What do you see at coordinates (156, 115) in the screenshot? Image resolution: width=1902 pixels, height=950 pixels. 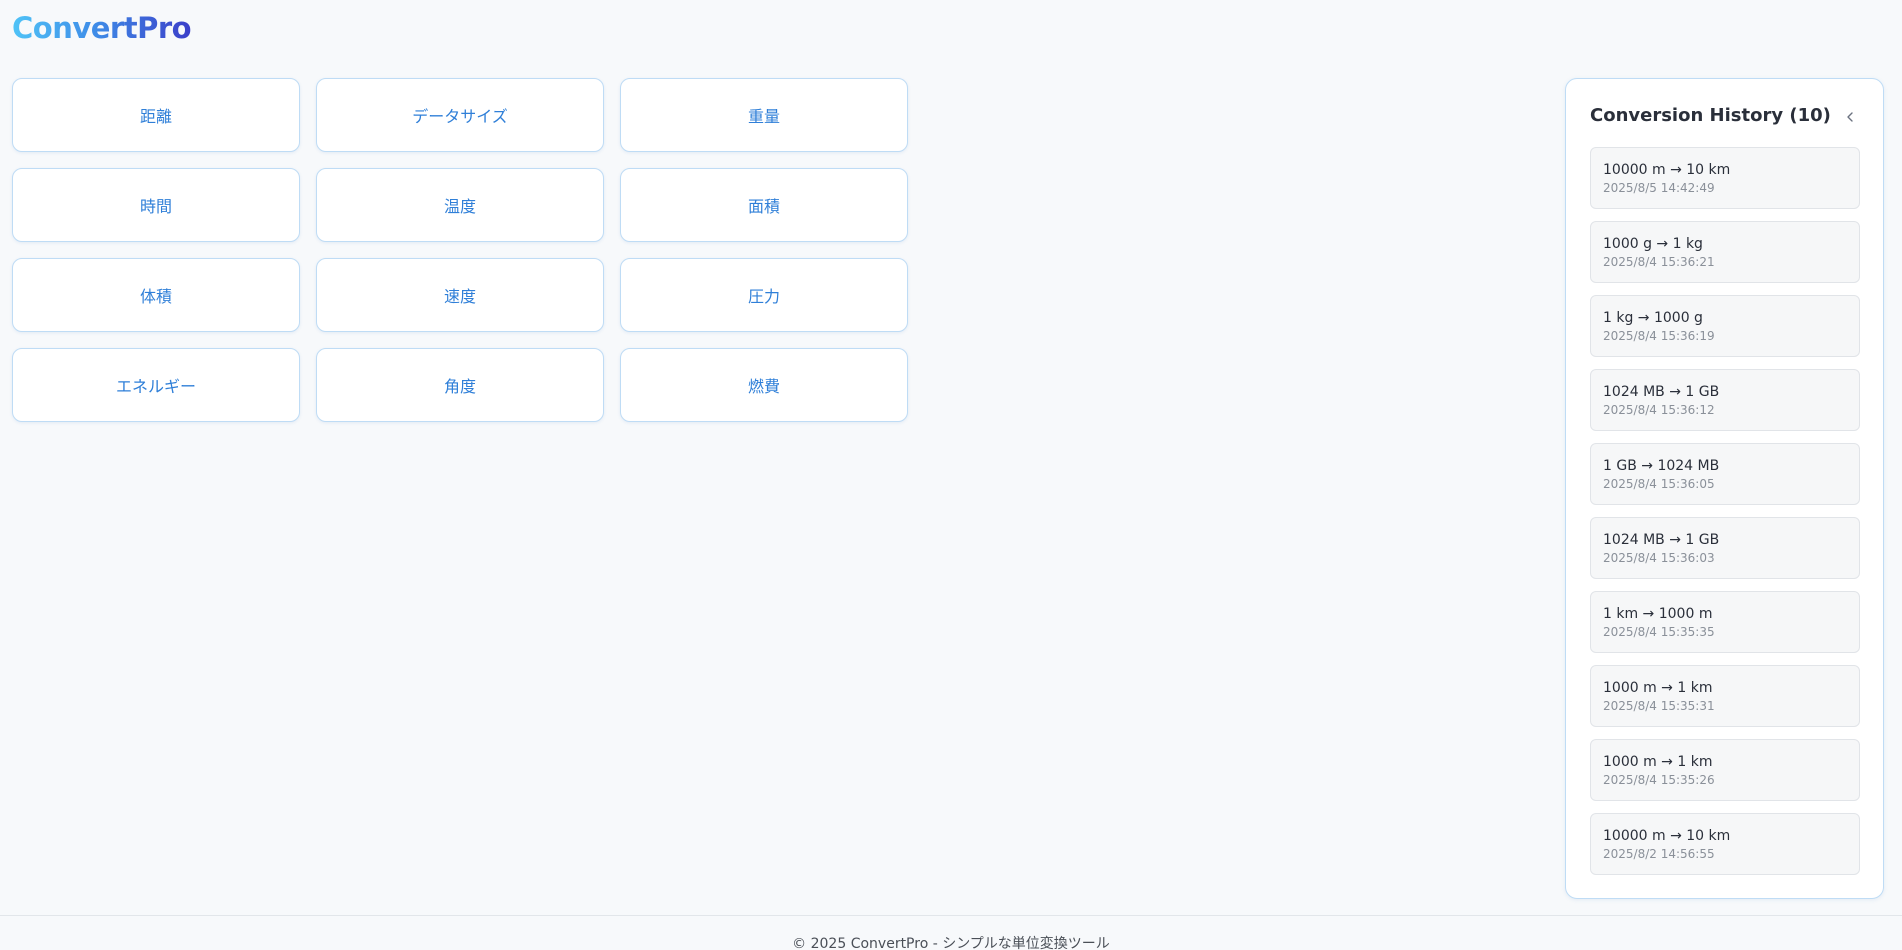 I see `category-button-distance: 距離` at bounding box center [156, 115].